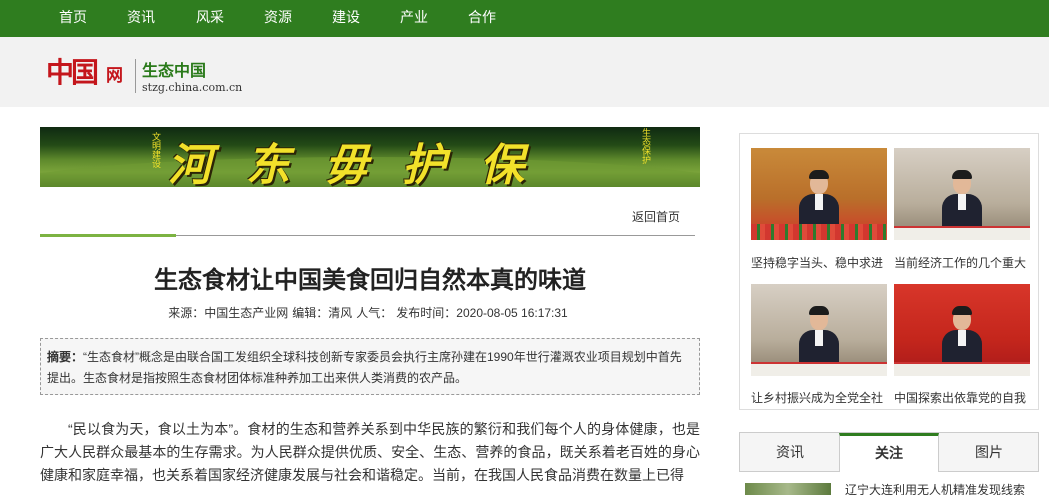  I want to click on banner-image: 文明建设 河东毋护保 生态保护, so click(370, 157).